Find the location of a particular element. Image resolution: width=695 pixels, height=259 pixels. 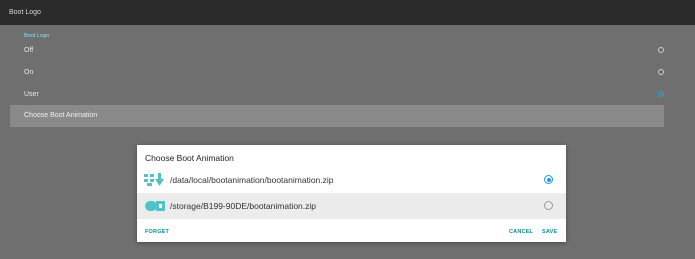

forget-button: FORGET is located at coordinates (157, 232).